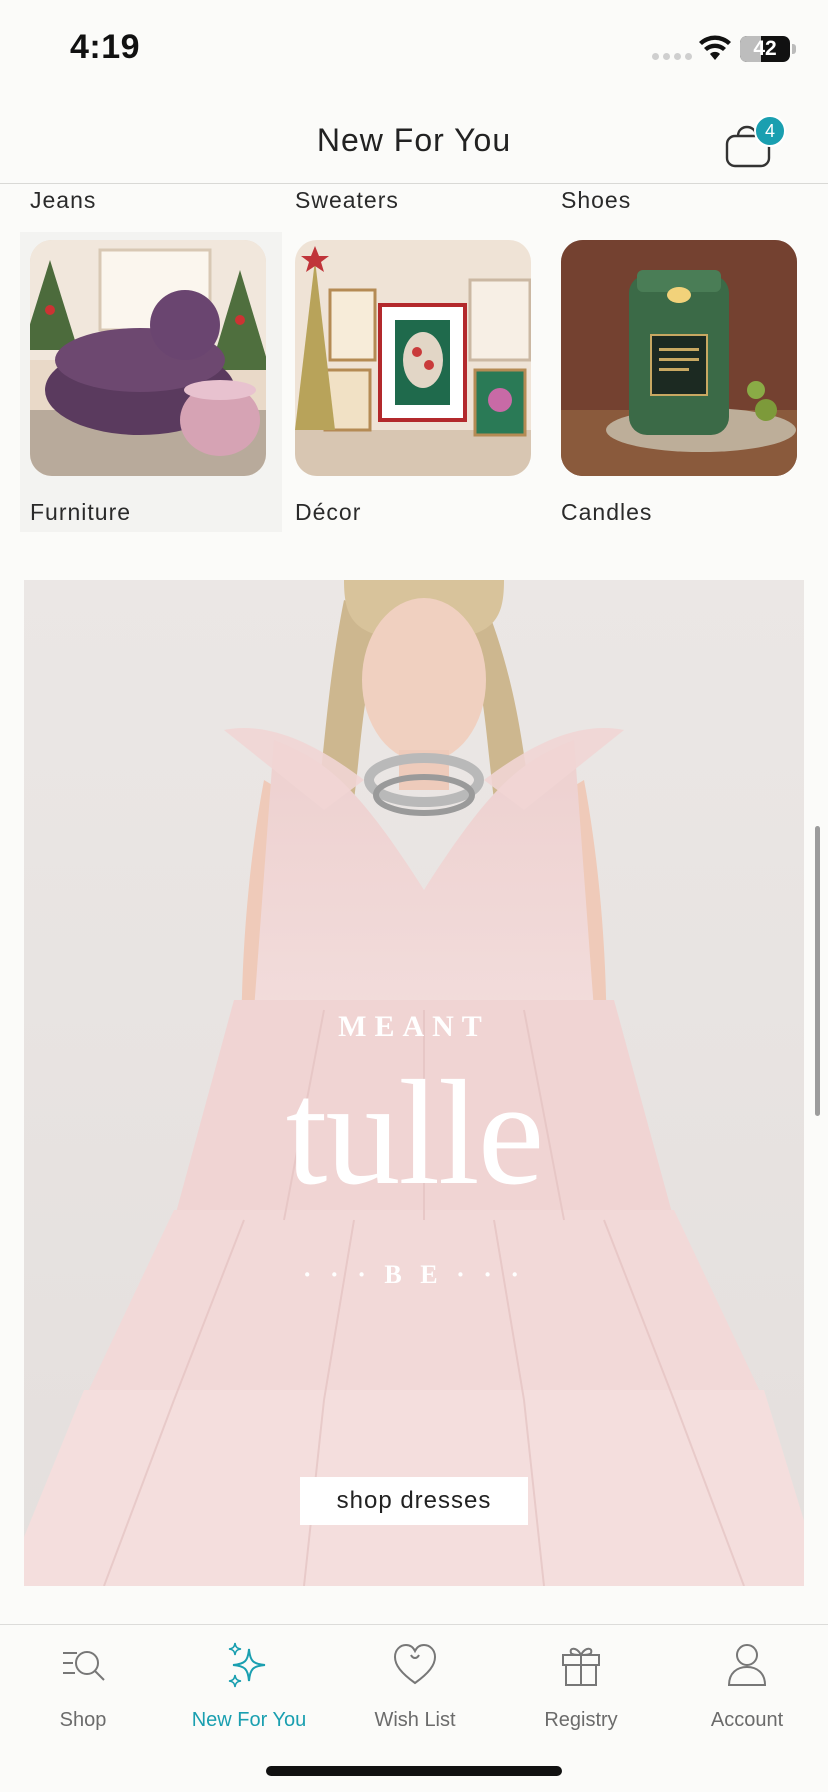 The width and height of the screenshot is (828, 1792). Describe the element at coordinates (83, 1720) in the screenshot. I see `tab-shop-label: Shop` at that location.